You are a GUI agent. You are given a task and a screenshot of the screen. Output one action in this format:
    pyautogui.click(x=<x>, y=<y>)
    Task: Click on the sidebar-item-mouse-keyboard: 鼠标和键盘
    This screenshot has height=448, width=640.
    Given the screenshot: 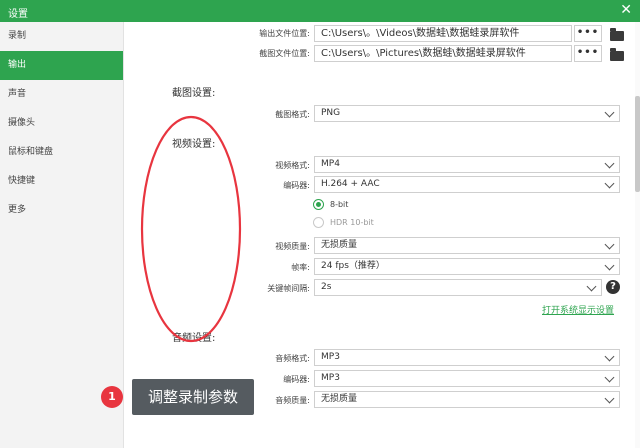 What is the action you would take?
    pyautogui.click(x=61, y=152)
    